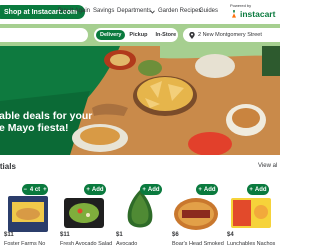  Describe the element at coordinates (152, 12) in the screenshot. I see `chevron-down-icon` at that location.